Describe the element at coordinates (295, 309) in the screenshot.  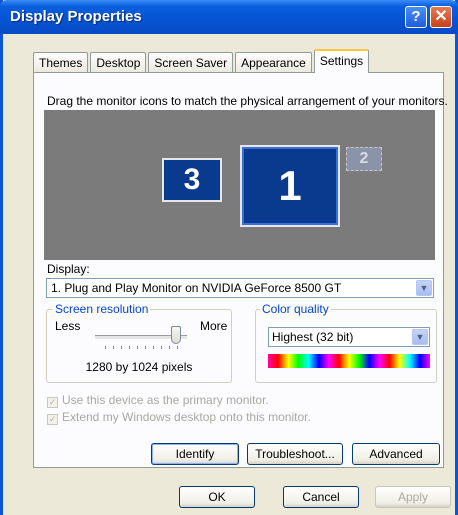
I see `color-quality-title: Color quality` at that location.